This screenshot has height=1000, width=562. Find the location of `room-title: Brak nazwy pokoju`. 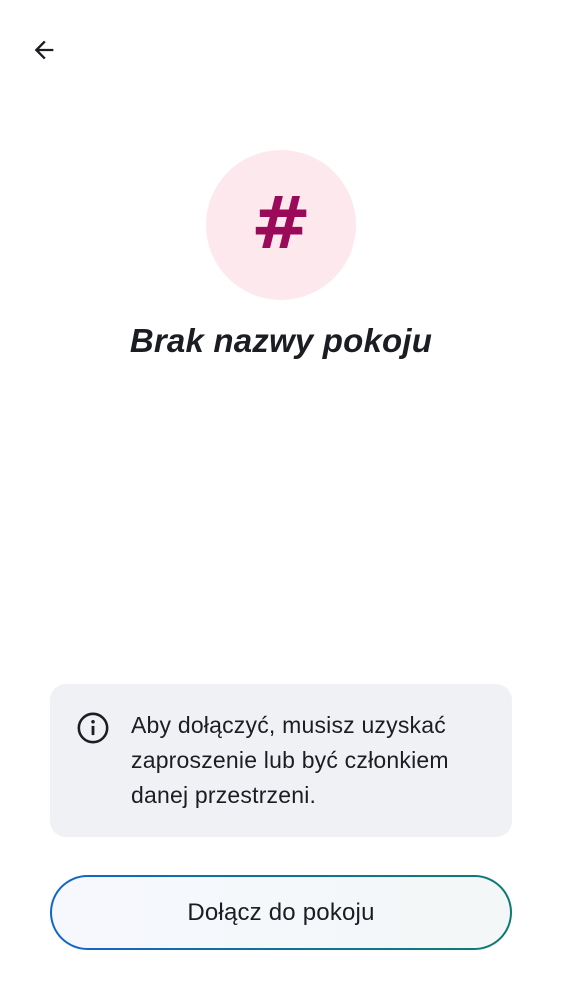

room-title: Brak nazwy pokoju is located at coordinates (281, 340).